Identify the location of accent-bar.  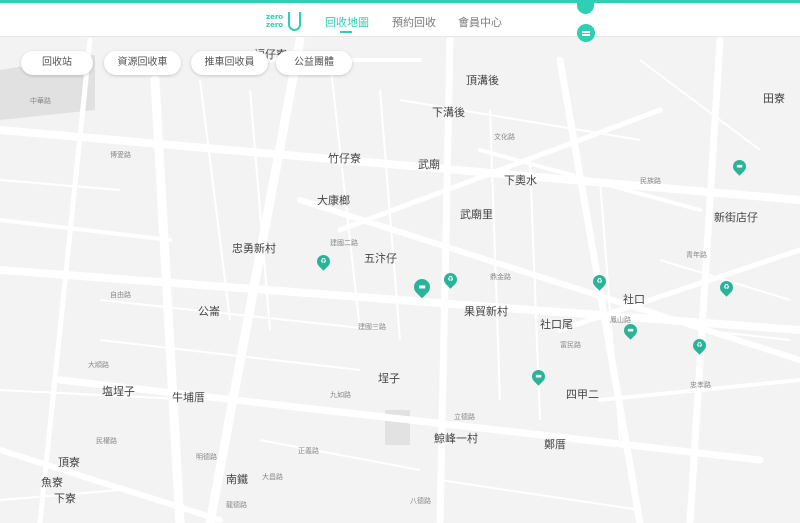
(400, 1).